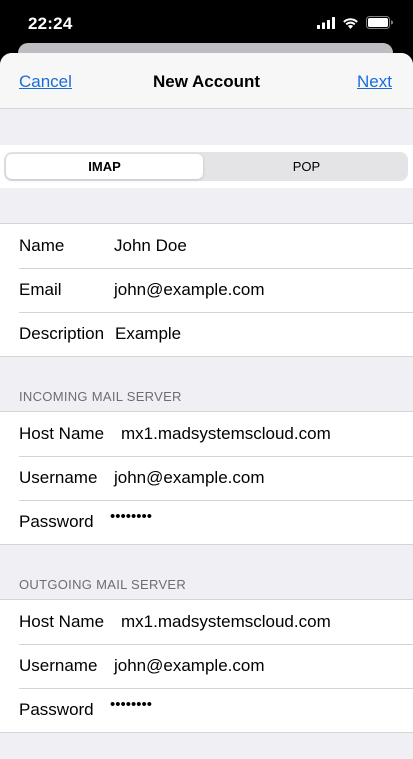 The width and height of the screenshot is (413, 759). I want to click on outgoing-username-row: Username john@example.com, so click(206, 666).